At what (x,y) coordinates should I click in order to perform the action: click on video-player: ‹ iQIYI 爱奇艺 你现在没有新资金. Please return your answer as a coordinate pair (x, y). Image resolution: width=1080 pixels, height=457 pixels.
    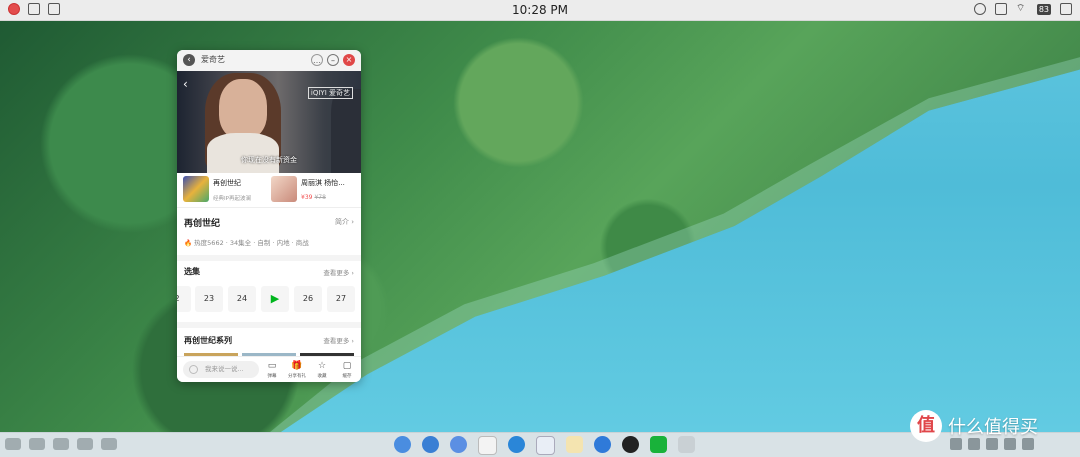
    Looking at the image, I should click on (269, 122).